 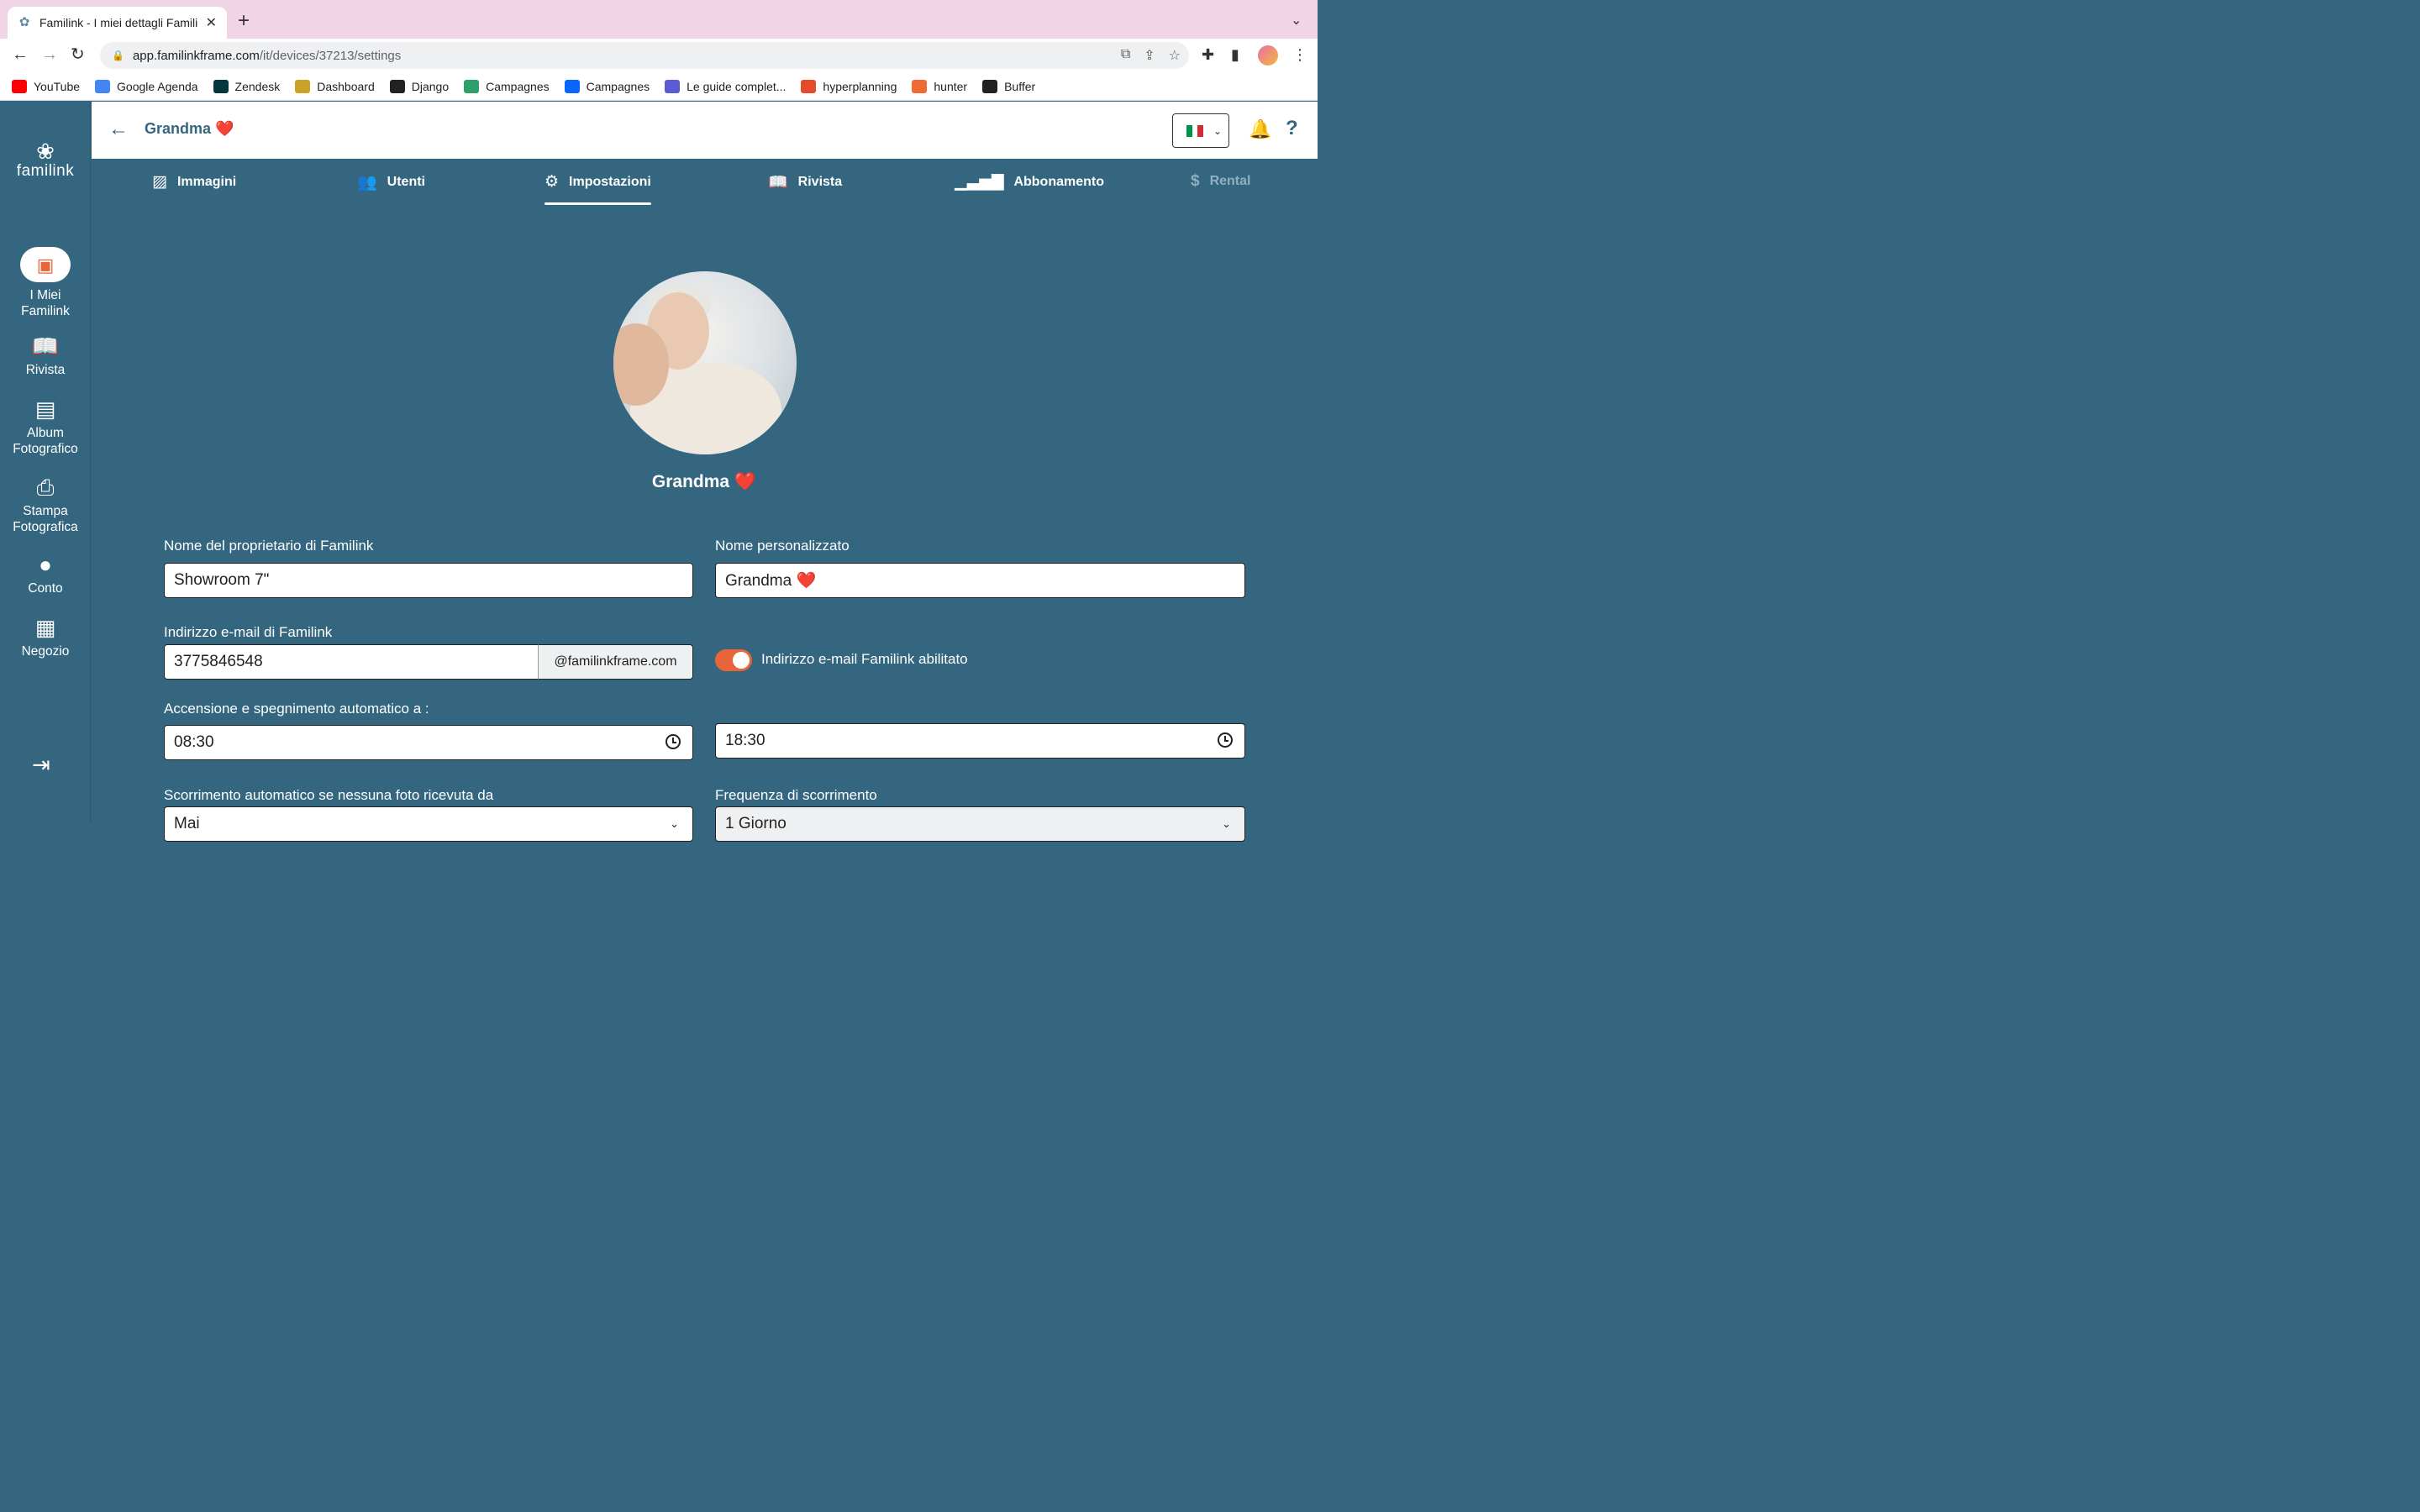 What do you see at coordinates (45, 564) in the screenshot?
I see `user-icon: ●` at bounding box center [45, 564].